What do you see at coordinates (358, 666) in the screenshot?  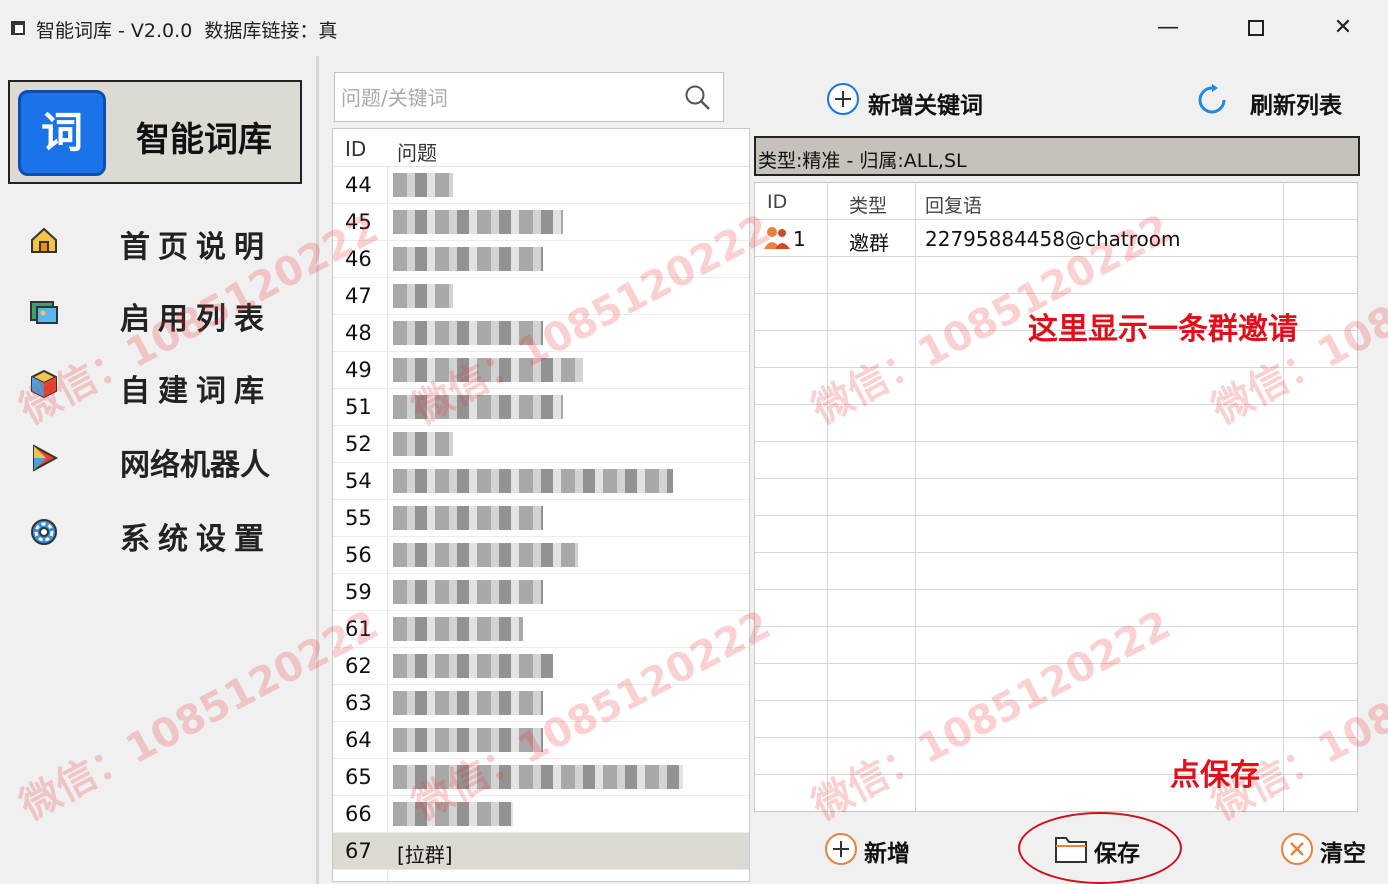 I see `row-id: 62` at bounding box center [358, 666].